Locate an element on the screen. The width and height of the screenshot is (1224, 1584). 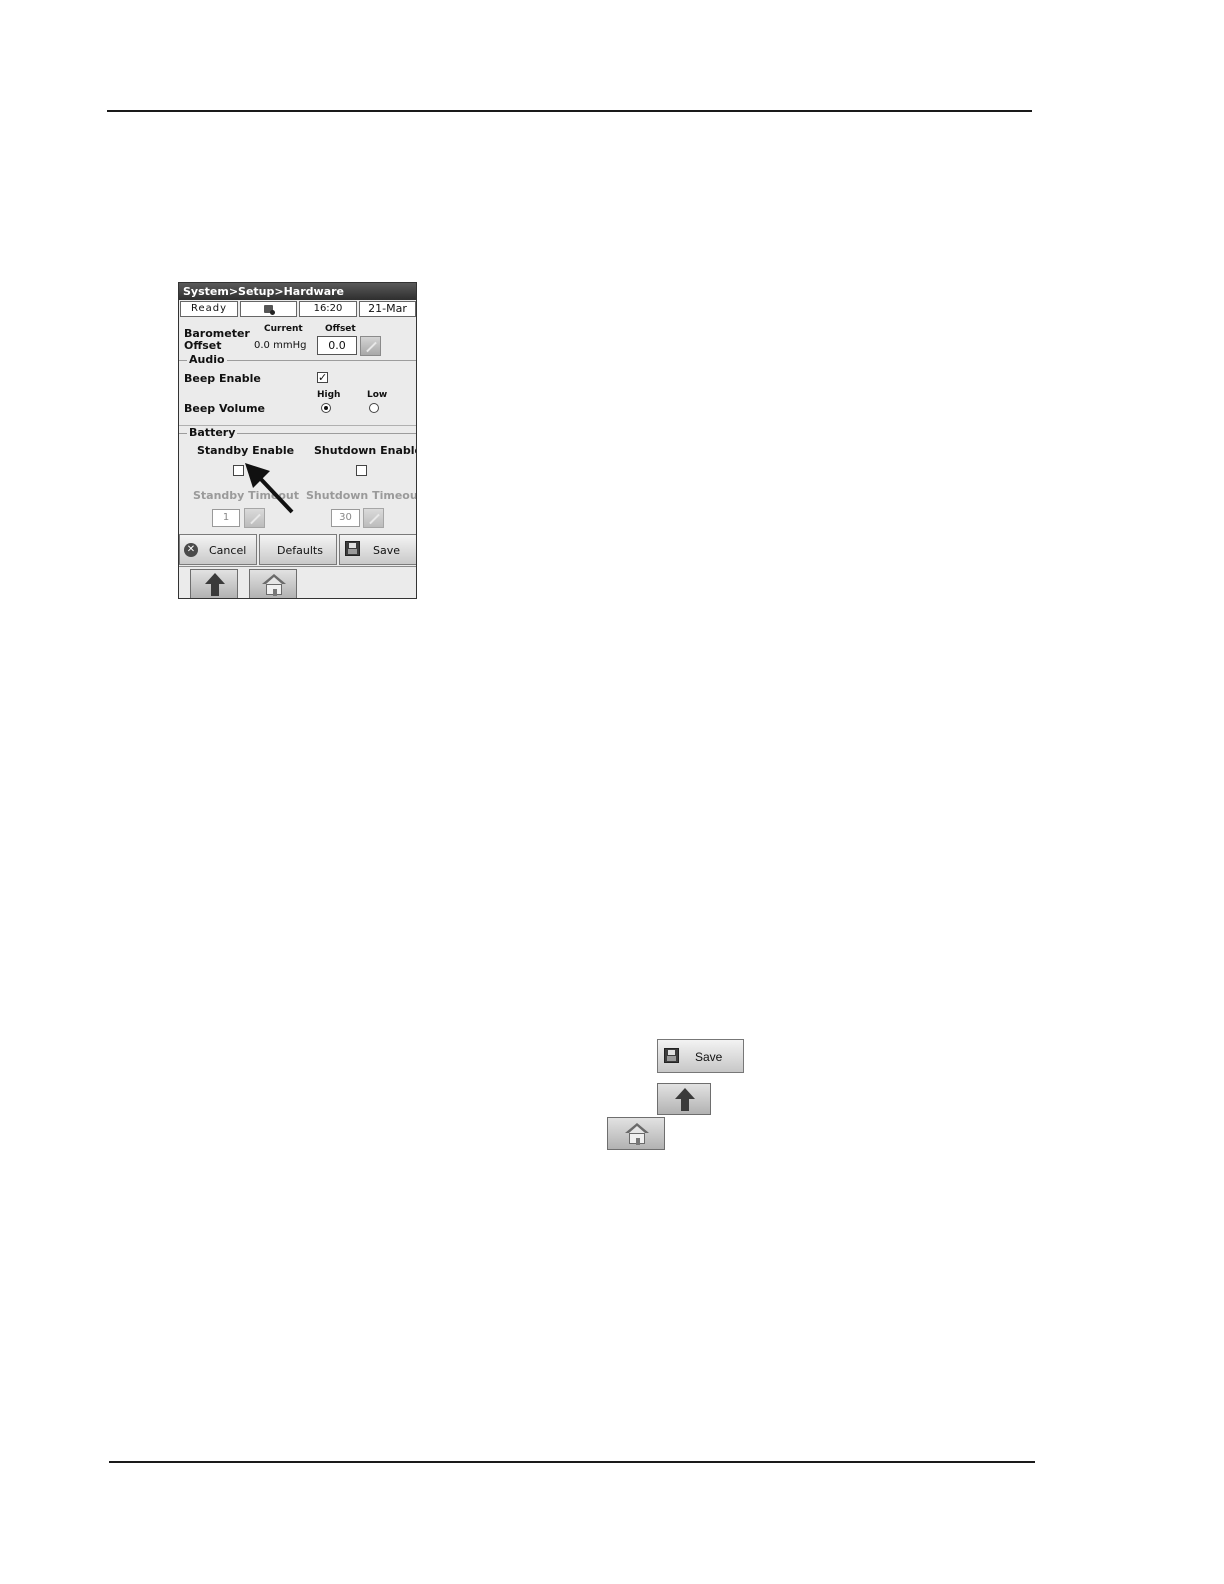
up-button-illustration is located at coordinates (684, 1099).